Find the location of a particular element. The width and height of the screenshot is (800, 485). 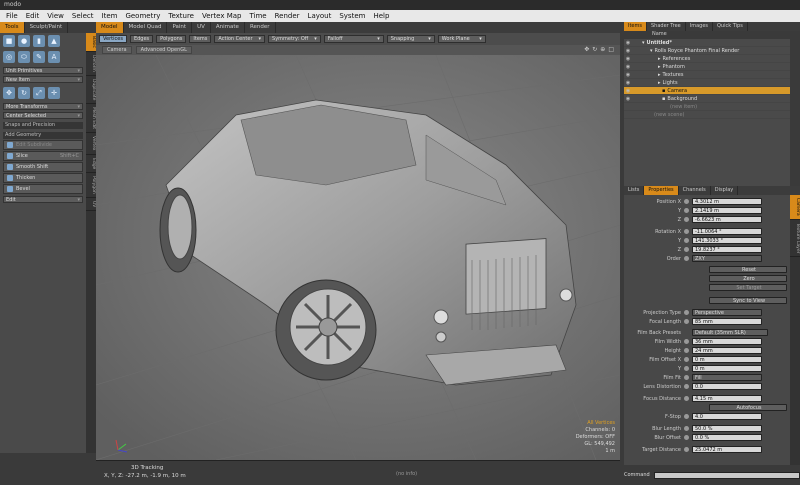

position-x-field: 4.3012 m is located at coordinates (727, 201).